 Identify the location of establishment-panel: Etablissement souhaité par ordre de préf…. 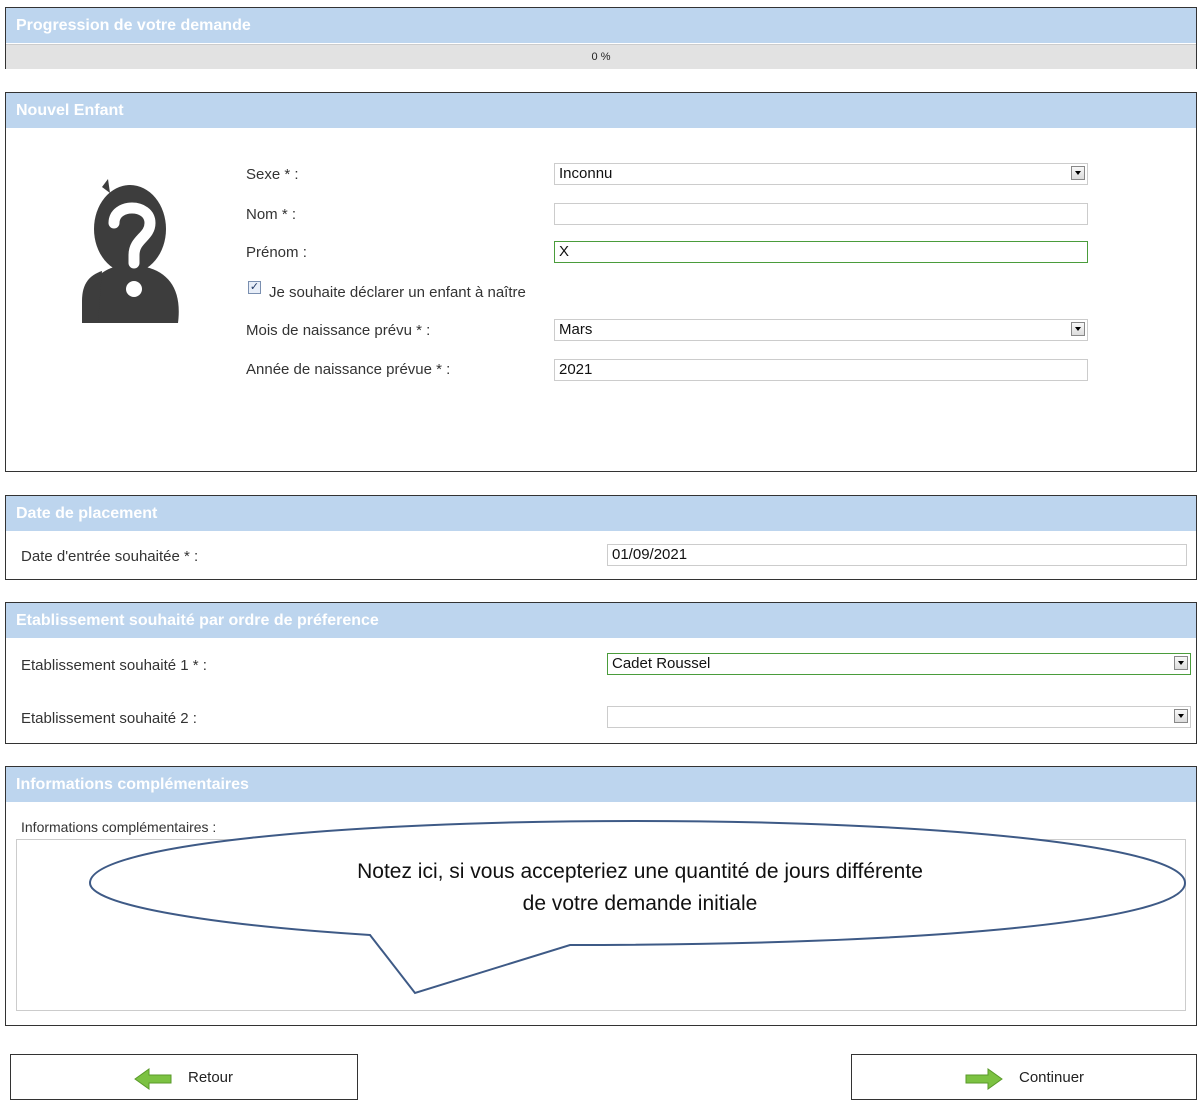
(601, 673).